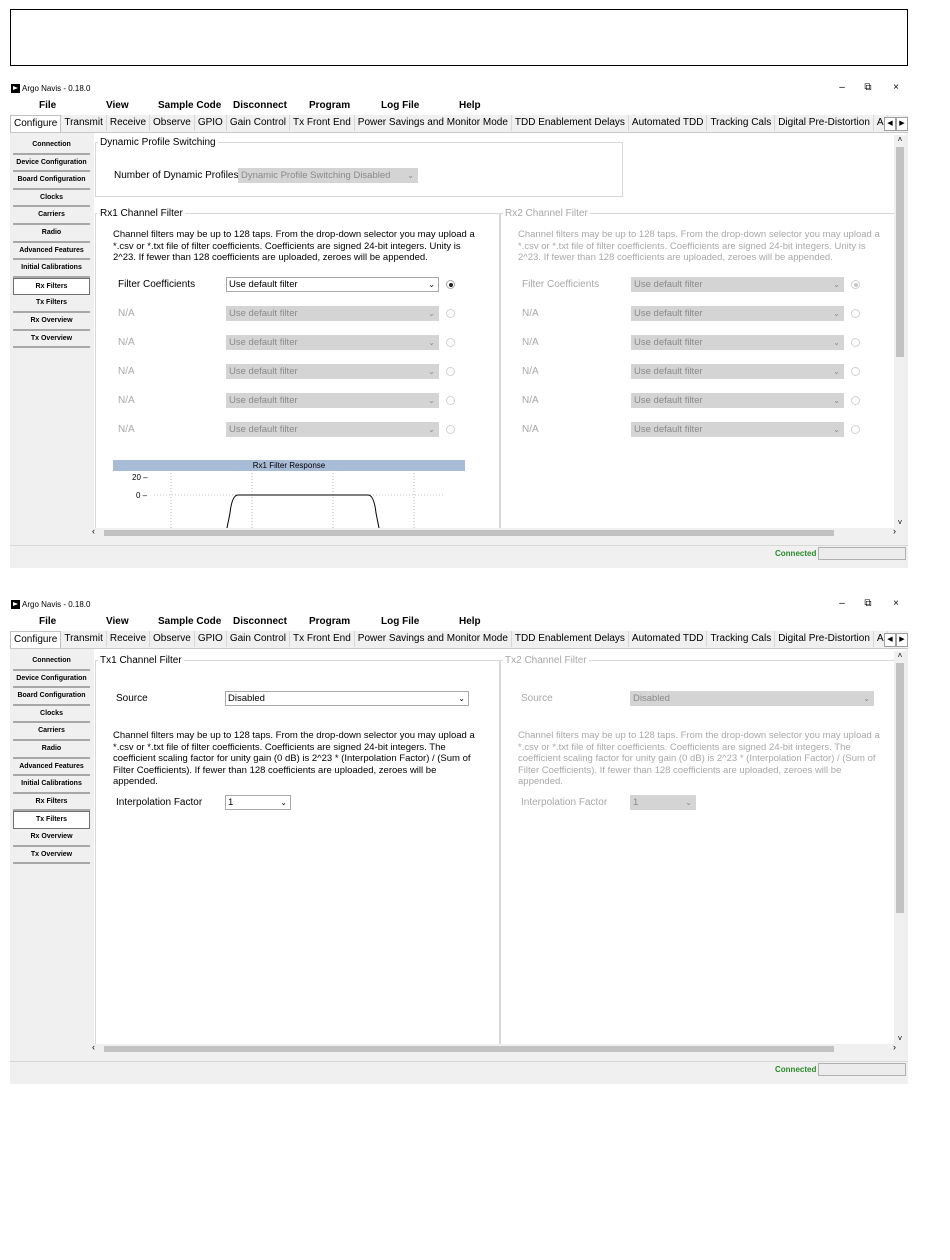 The height and width of the screenshot is (1260, 950). Describe the element at coordinates (668, 639) in the screenshot. I see `tab-automated-tdd: Automated TDD` at that location.